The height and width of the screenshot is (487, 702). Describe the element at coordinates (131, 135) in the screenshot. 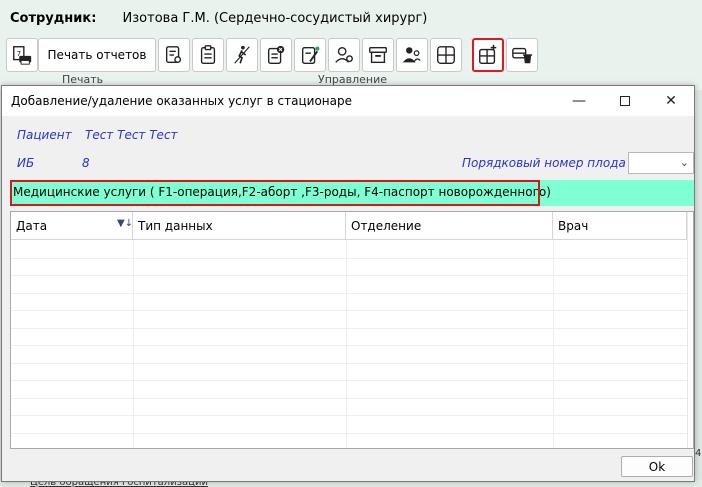

I see `patient-name: Тест Тест Тест` at that location.